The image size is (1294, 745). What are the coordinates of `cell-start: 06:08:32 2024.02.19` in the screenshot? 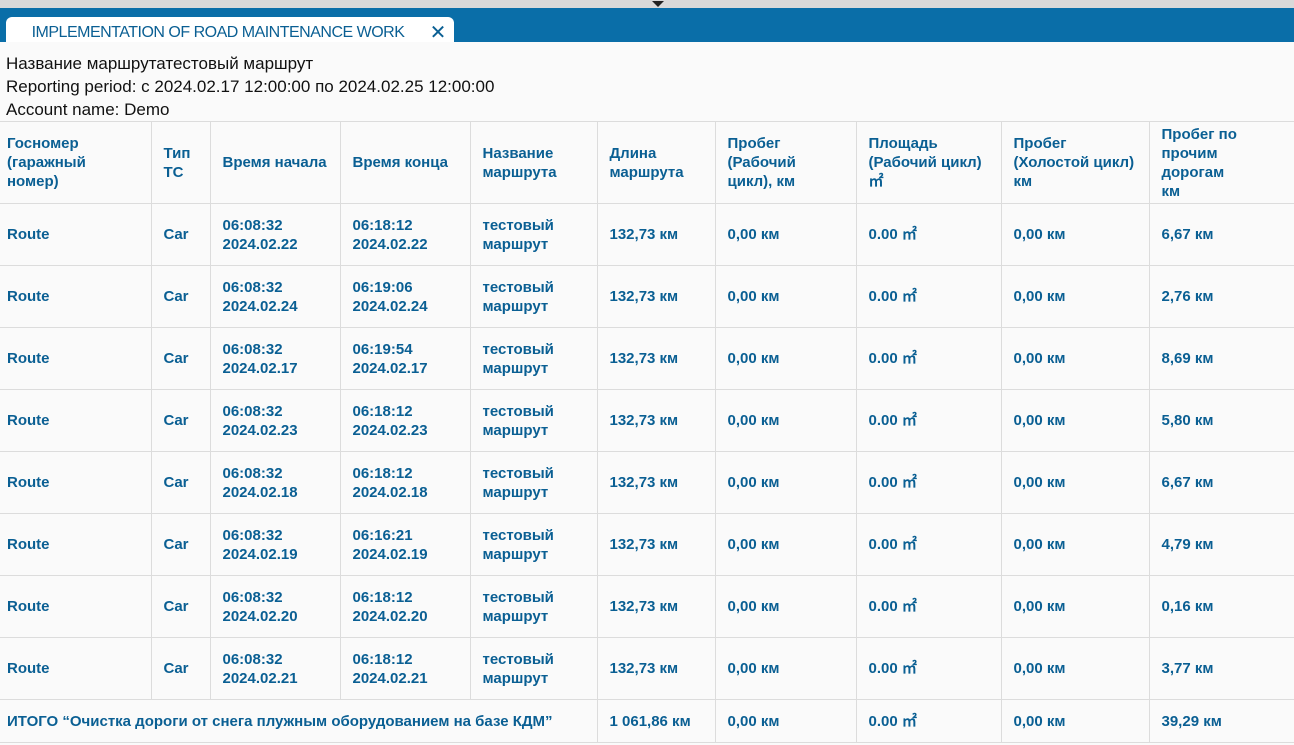 It's located at (275, 544).